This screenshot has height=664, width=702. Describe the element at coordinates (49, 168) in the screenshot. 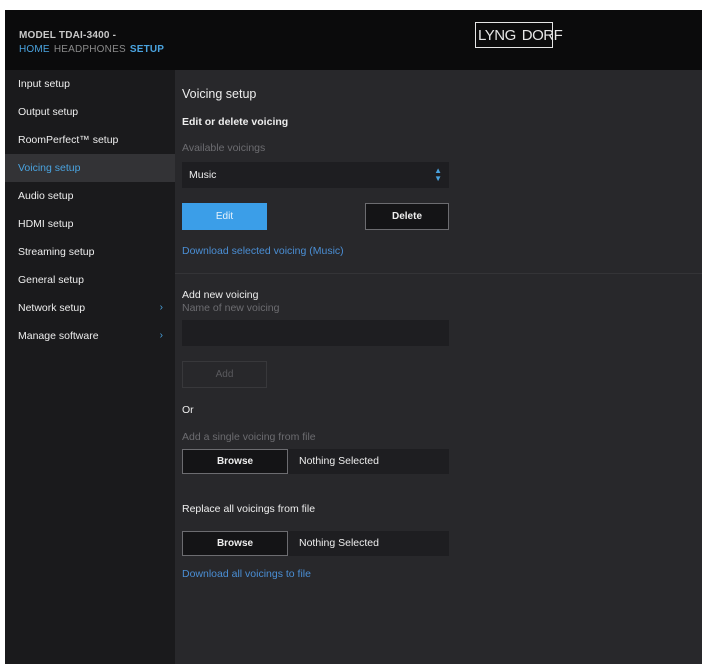

I see `sidebar-item-label: Voicing setup` at that location.